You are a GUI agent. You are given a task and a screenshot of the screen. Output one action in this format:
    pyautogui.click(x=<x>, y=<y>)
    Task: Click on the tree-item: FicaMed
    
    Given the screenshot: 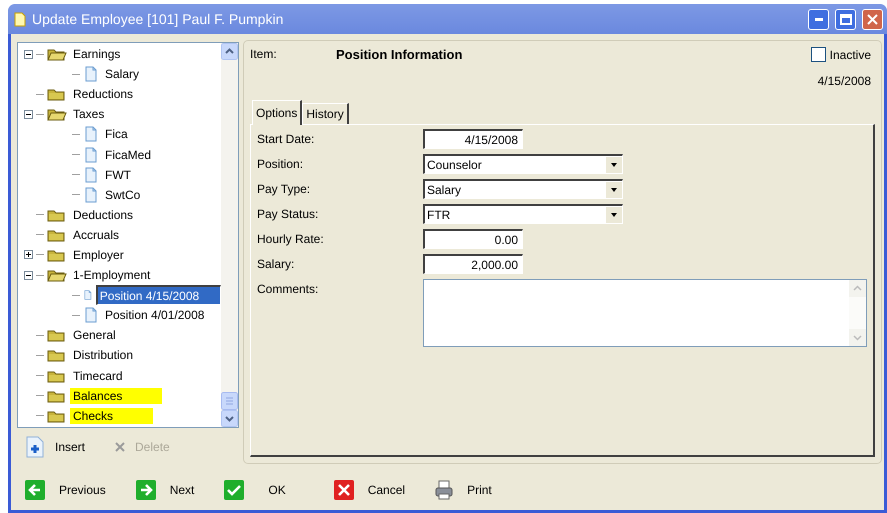 What is the action you would take?
    pyautogui.click(x=128, y=154)
    